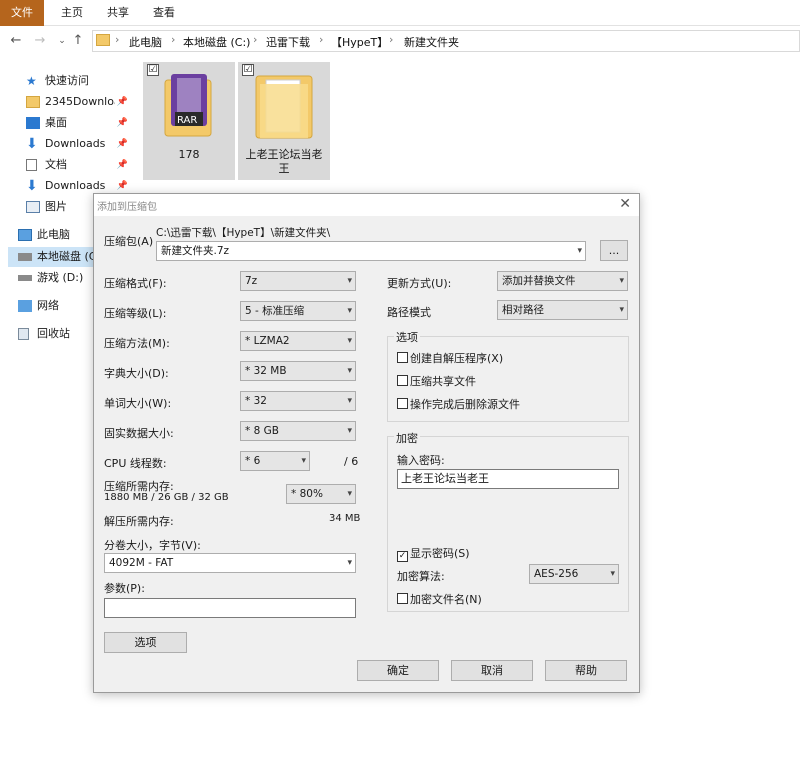 This screenshot has height=780, width=800. What do you see at coordinates (67, 80) in the screenshot?
I see `nav-label: 快速访问` at bounding box center [67, 80].